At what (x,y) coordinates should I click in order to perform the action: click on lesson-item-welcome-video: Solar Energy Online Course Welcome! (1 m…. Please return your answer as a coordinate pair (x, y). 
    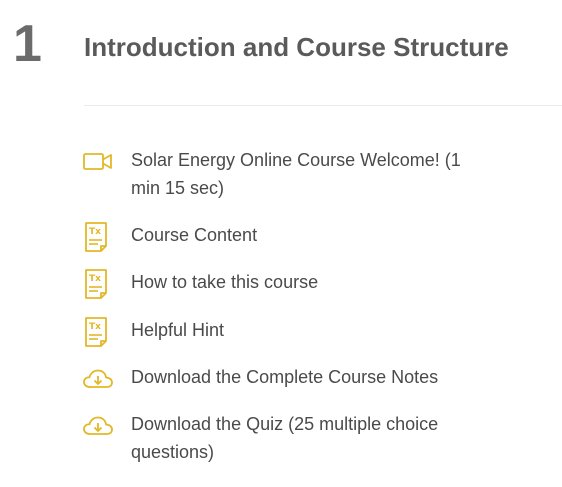
    Looking at the image, I should click on (282, 174).